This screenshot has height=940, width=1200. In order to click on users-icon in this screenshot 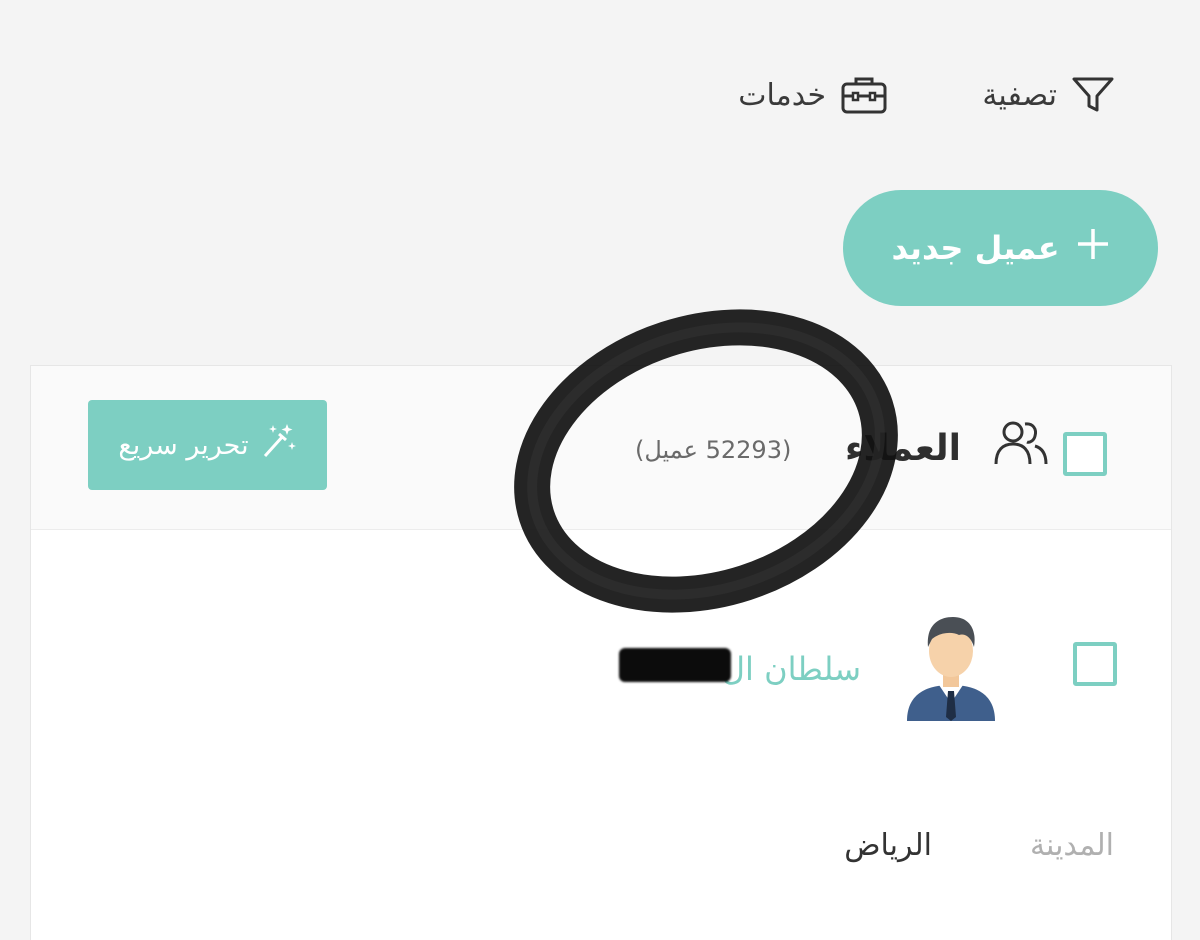, I will do `click(1021, 445)`.